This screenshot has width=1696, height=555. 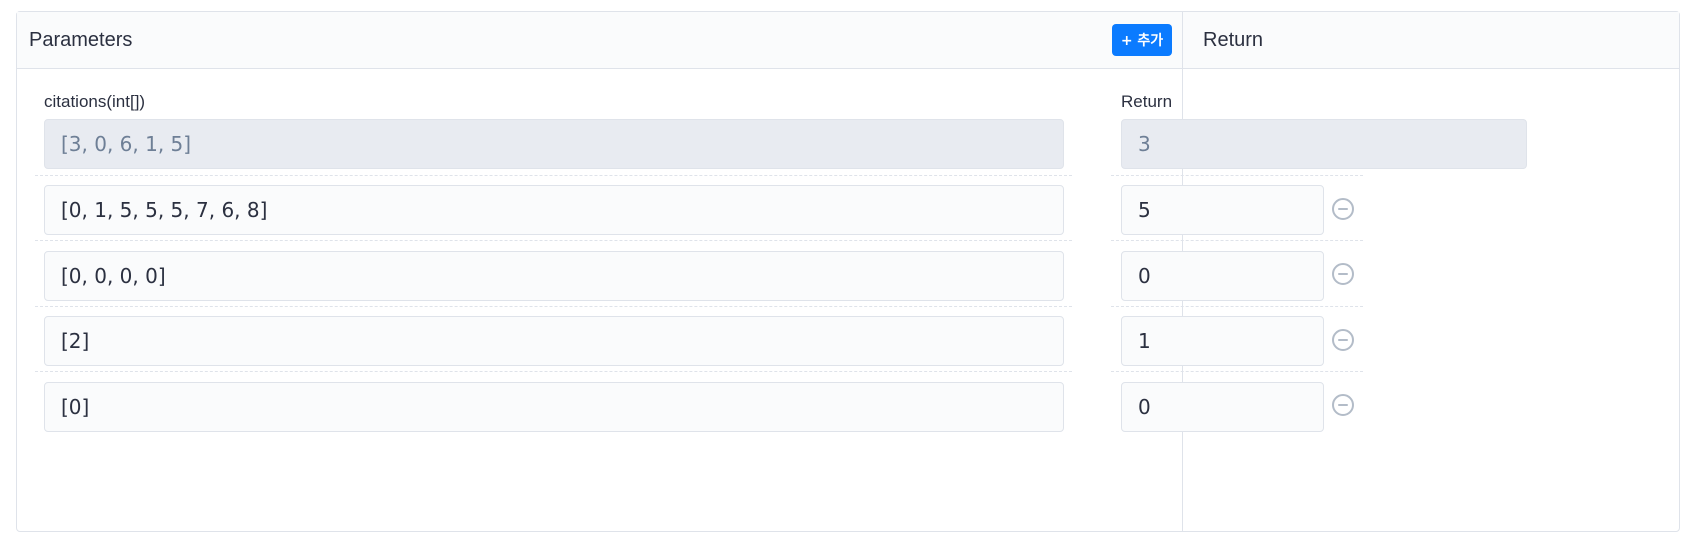 What do you see at coordinates (1222, 341) in the screenshot?
I see `return-input-3: 1` at bounding box center [1222, 341].